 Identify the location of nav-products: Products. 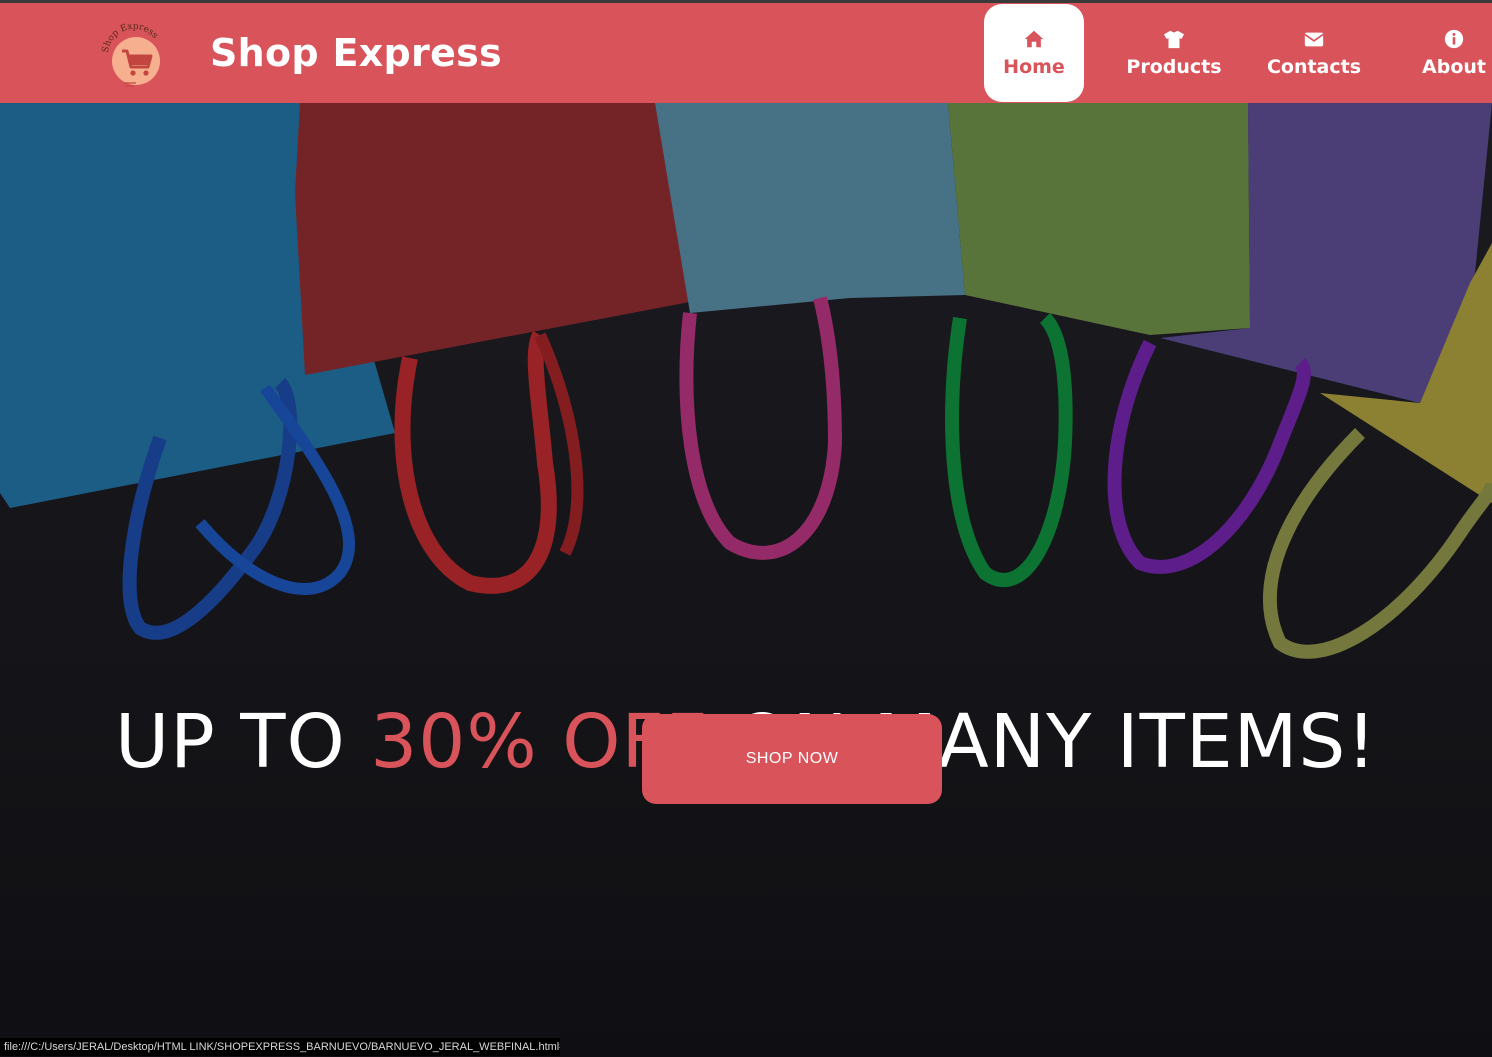
(1174, 53).